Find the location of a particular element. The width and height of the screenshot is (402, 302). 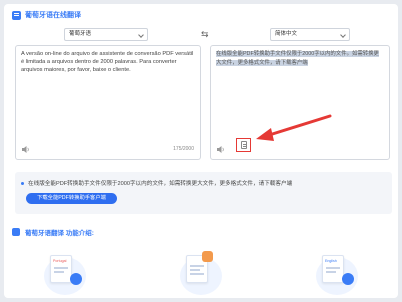

source-language-value: 葡萄牙语 is located at coordinates (80, 34).